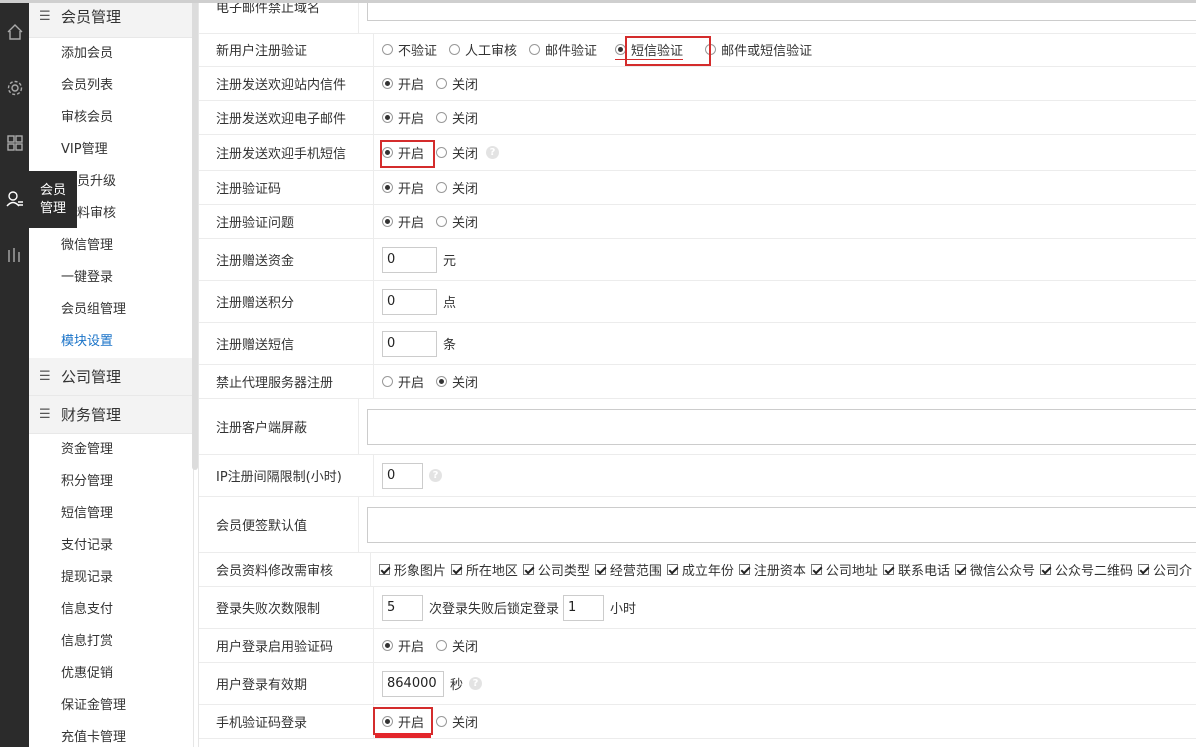 This screenshot has width=1196, height=747. Describe the element at coordinates (111, 578) in the screenshot. I see `sidebar-item-withdrawals: 提现记录` at that location.